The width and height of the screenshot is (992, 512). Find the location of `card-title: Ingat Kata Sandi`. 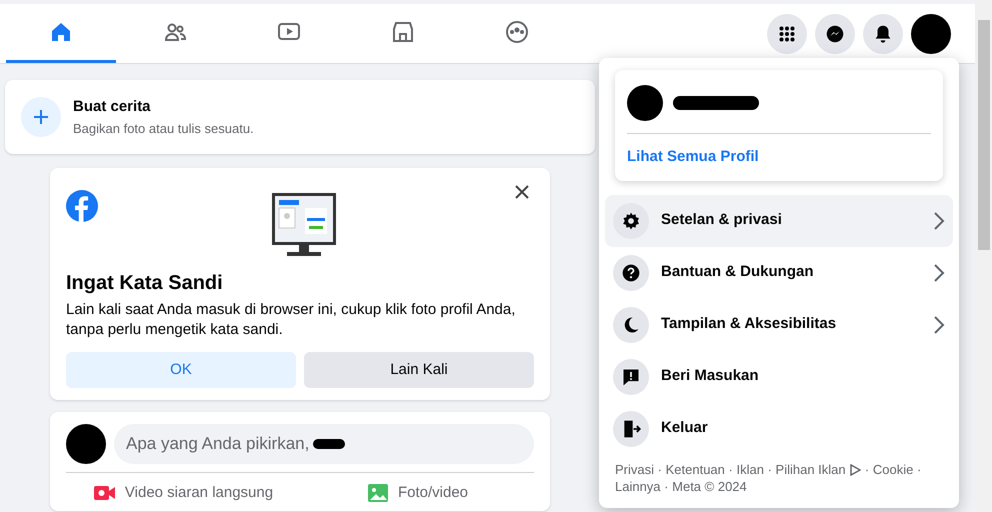

card-title: Ingat Kata Sandi is located at coordinates (145, 283).